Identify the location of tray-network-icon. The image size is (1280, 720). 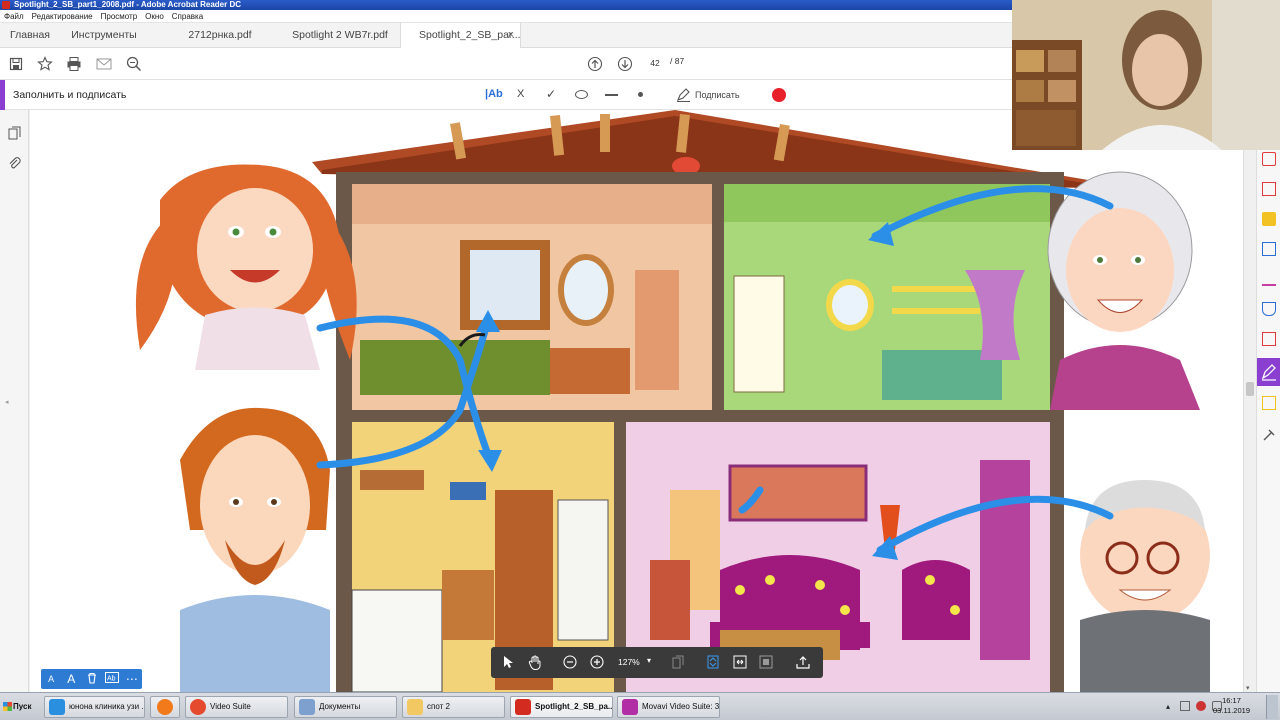
(1185, 706).